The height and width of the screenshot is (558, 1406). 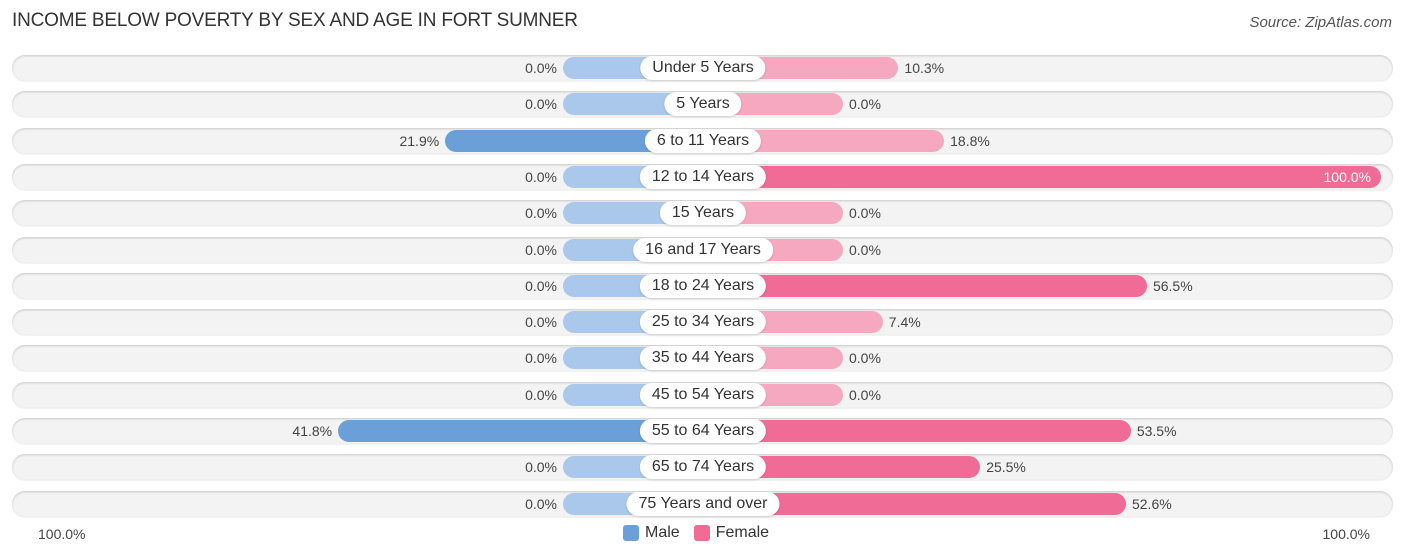 What do you see at coordinates (703, 504) in the screenshot?
I see `category-label: 75 Years and over` at bounding box center [703, 504].